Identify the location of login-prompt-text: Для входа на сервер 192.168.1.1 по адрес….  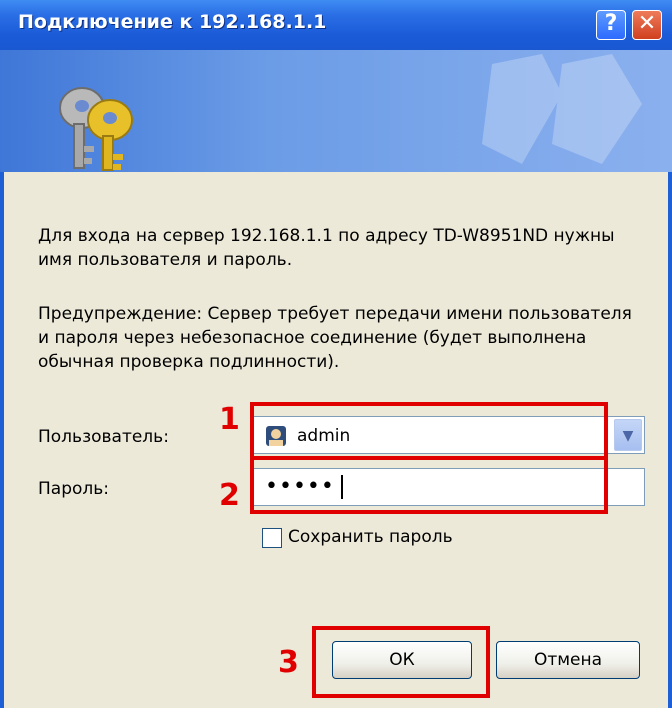
(326, 248).